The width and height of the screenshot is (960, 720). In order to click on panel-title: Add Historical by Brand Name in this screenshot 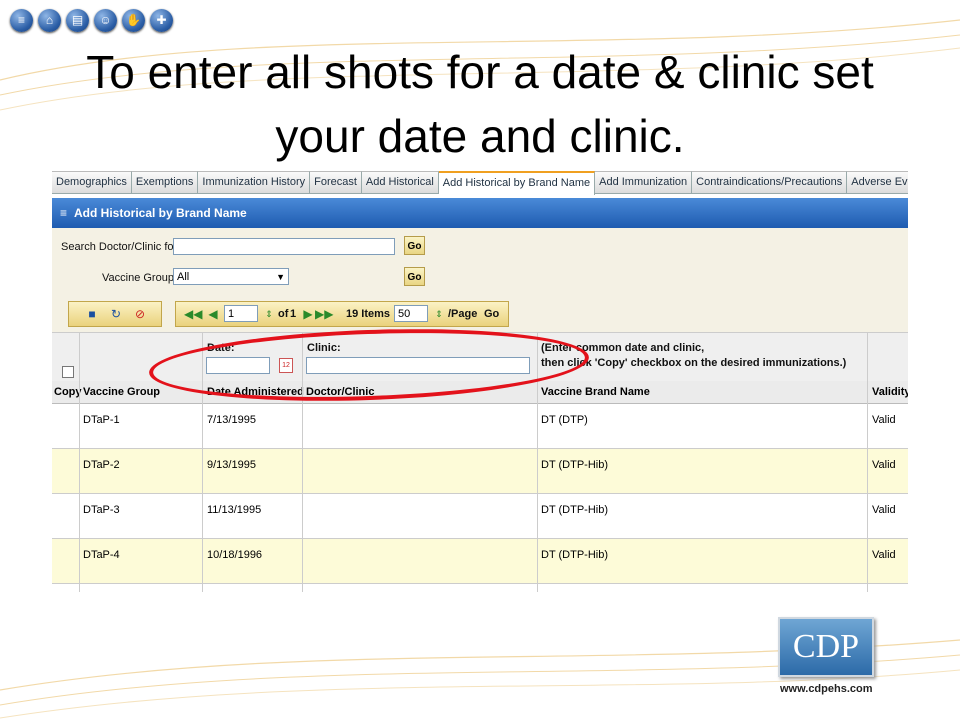, I will do `click(160, 213)`.